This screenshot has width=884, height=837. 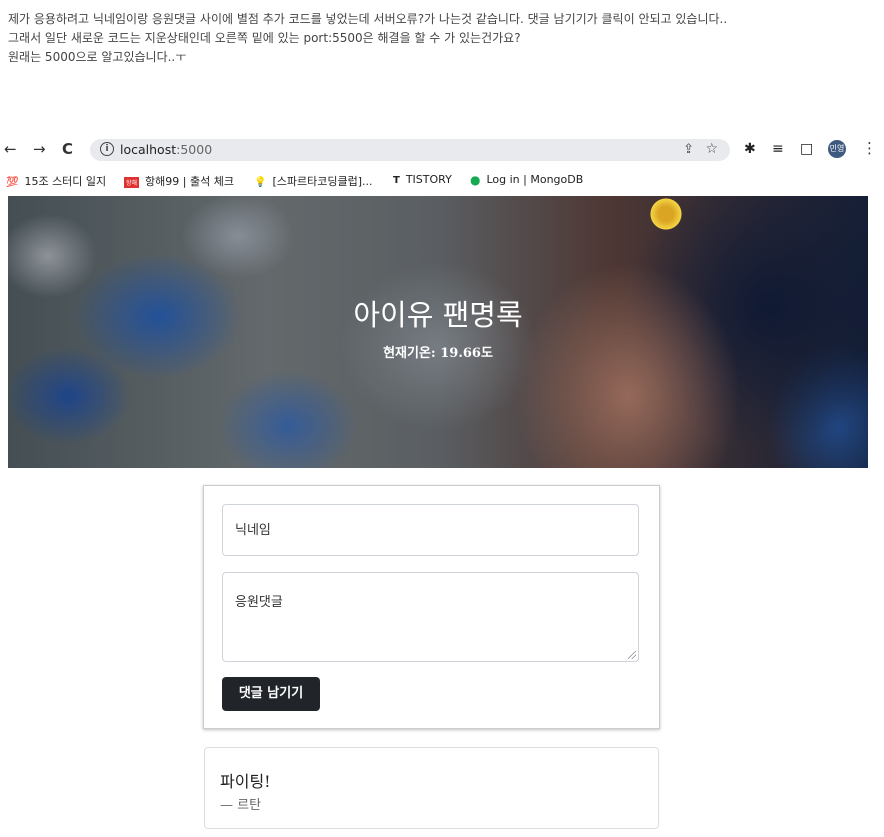 I want to click on forward-button: →, so click(x=39, y=149).